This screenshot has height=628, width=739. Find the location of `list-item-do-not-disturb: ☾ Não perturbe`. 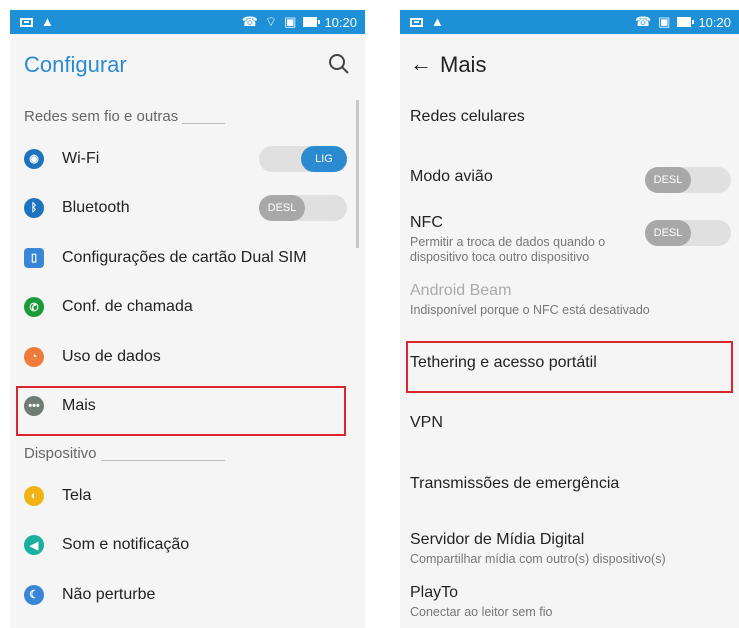

list-item-do-not-disturb: ☾ Não perturbe is located at coordinates (187, 595).